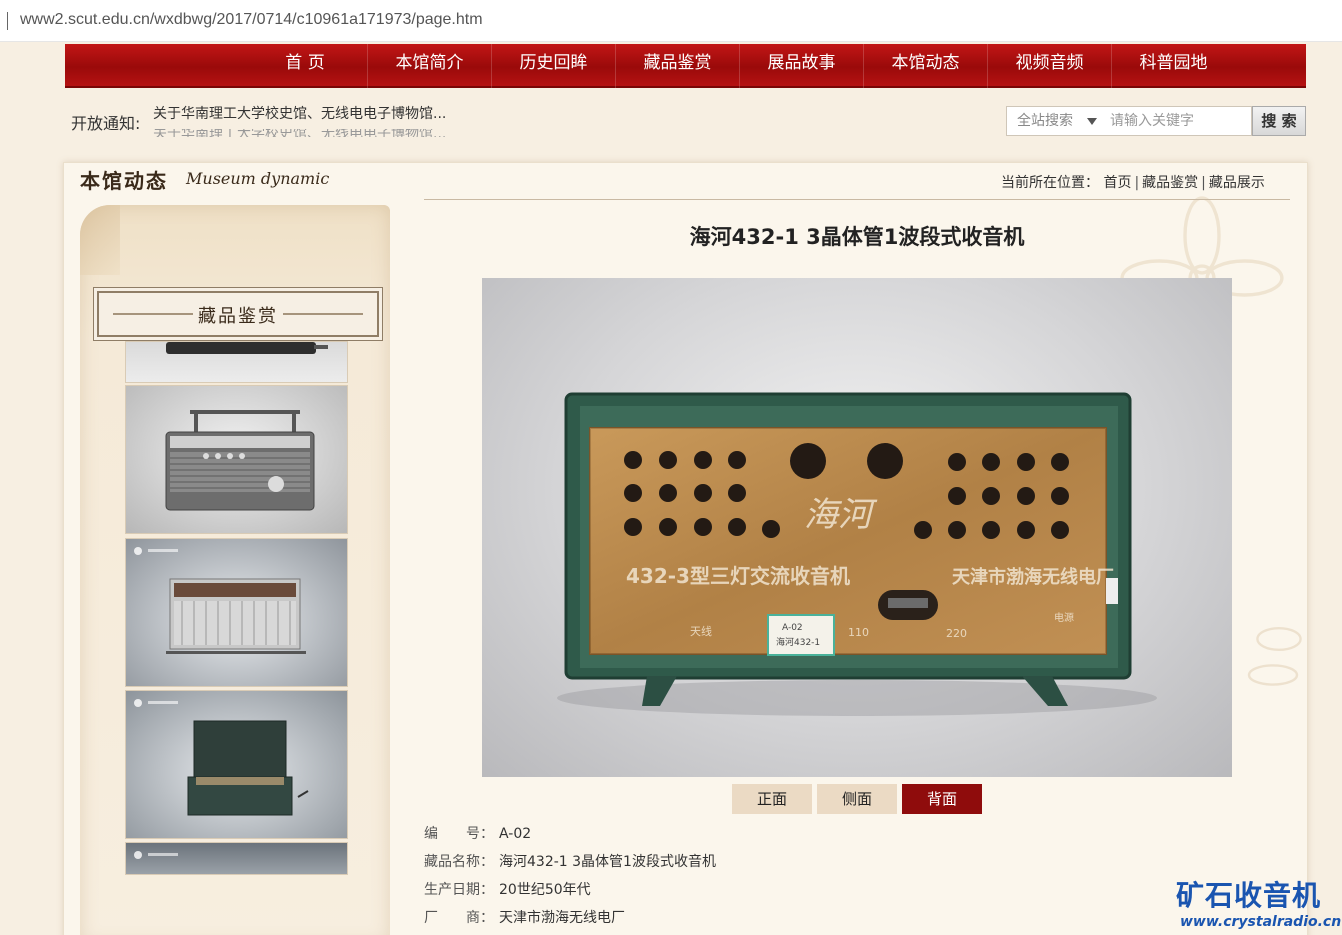 This screenshot has width=1342, height=935. I want to click on section-title: 本馆动态, so click(124, 181).